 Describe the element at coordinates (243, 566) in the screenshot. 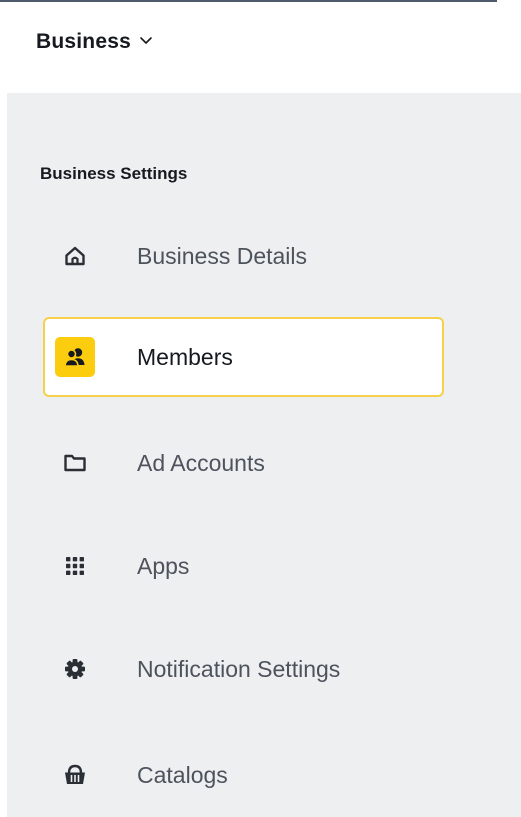

I see `sidebar-item-apps: Apps` at that location.